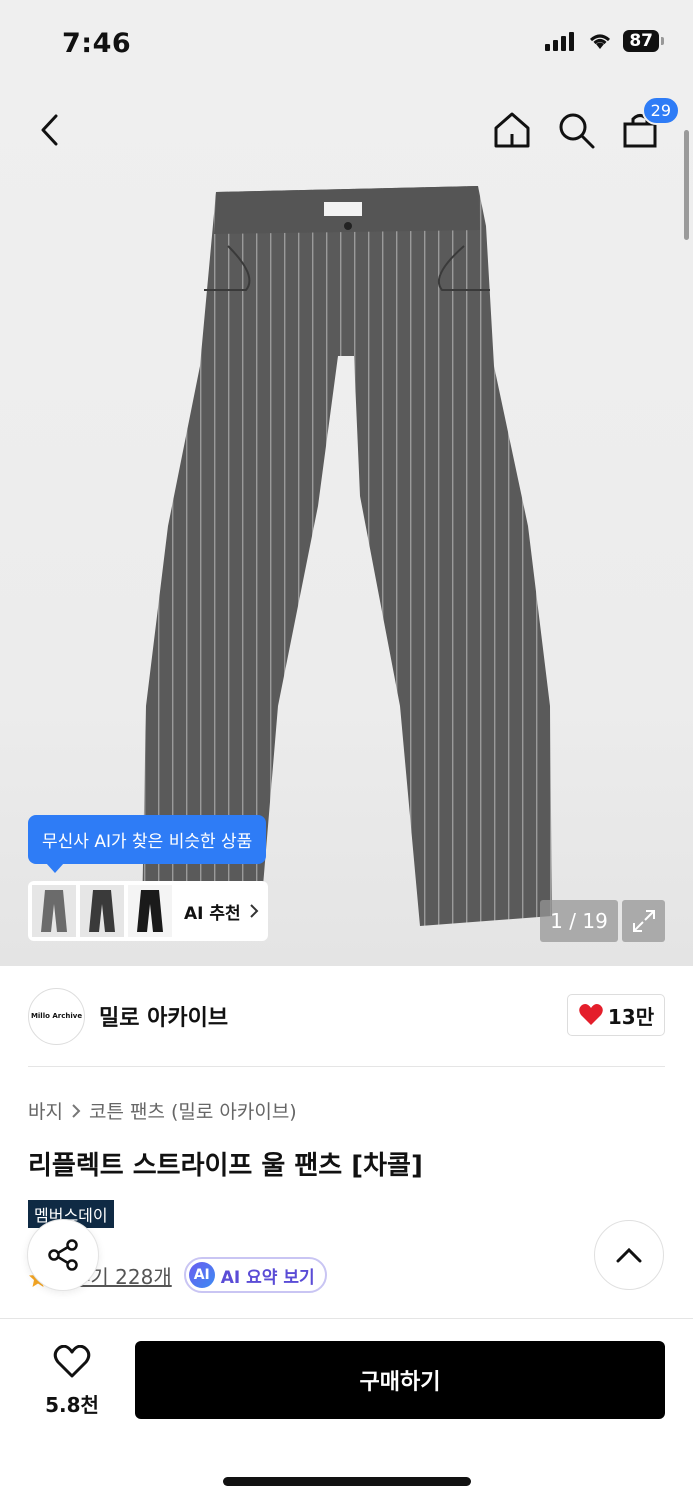 The height and width of the screenshot is (1500, 693). I want to click on buy-button: 구매하기, so click(400, 1380).